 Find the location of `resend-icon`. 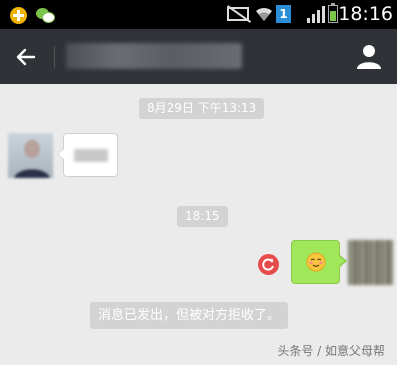

resend-icon is located at coordinates (268, 264).